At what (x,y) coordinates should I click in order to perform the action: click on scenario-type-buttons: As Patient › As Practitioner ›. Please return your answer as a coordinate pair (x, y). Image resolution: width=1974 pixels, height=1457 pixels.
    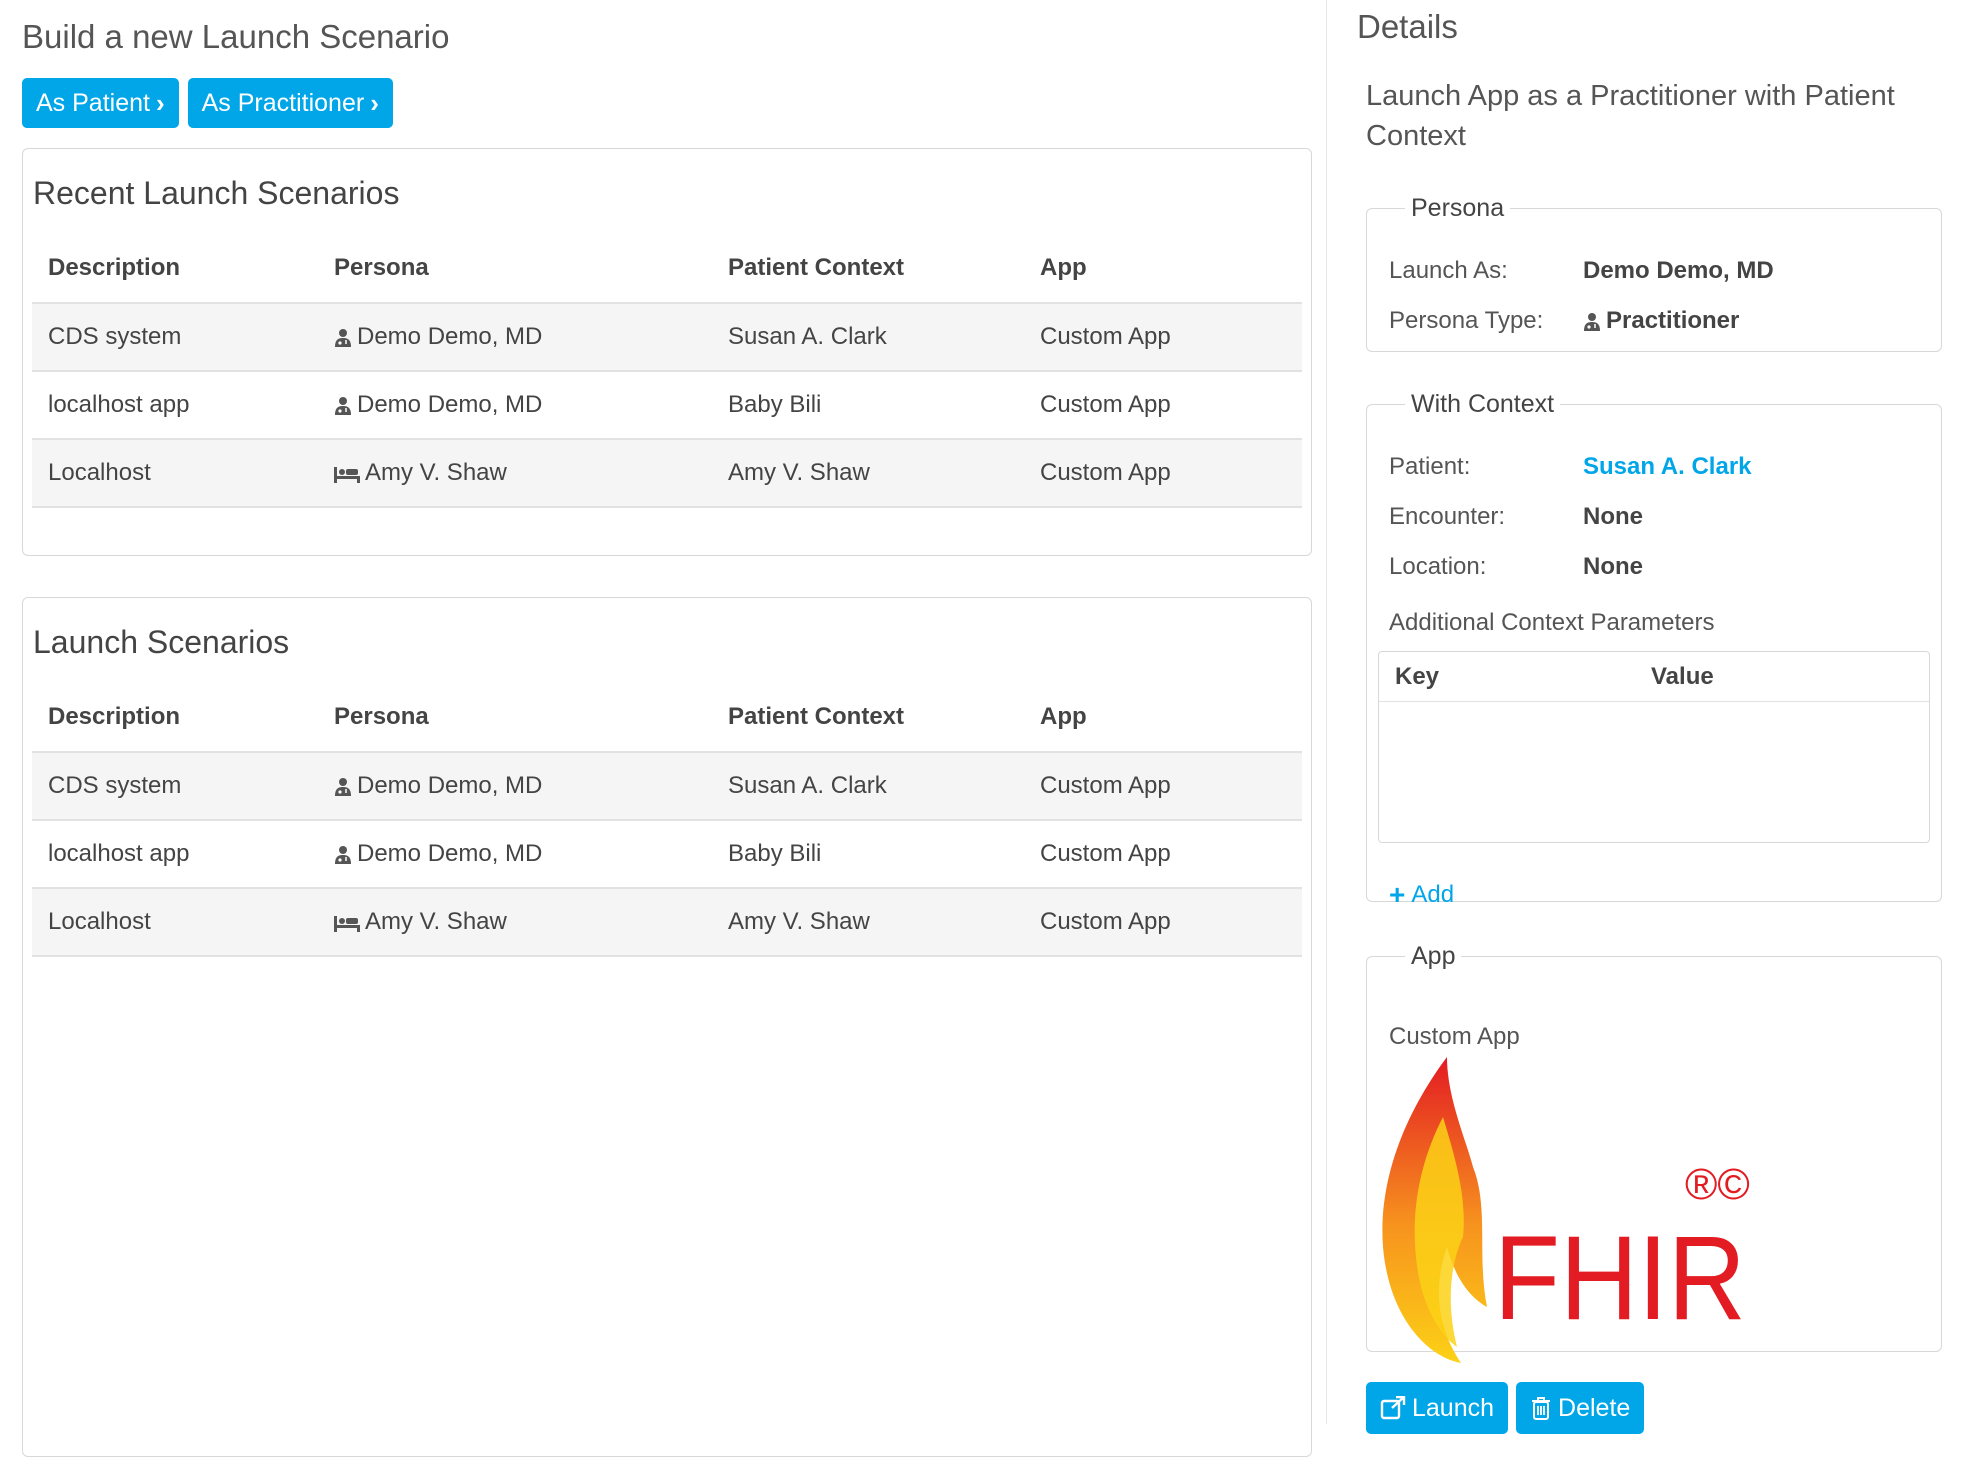
    Looking at the image, I should click on (207, 103).